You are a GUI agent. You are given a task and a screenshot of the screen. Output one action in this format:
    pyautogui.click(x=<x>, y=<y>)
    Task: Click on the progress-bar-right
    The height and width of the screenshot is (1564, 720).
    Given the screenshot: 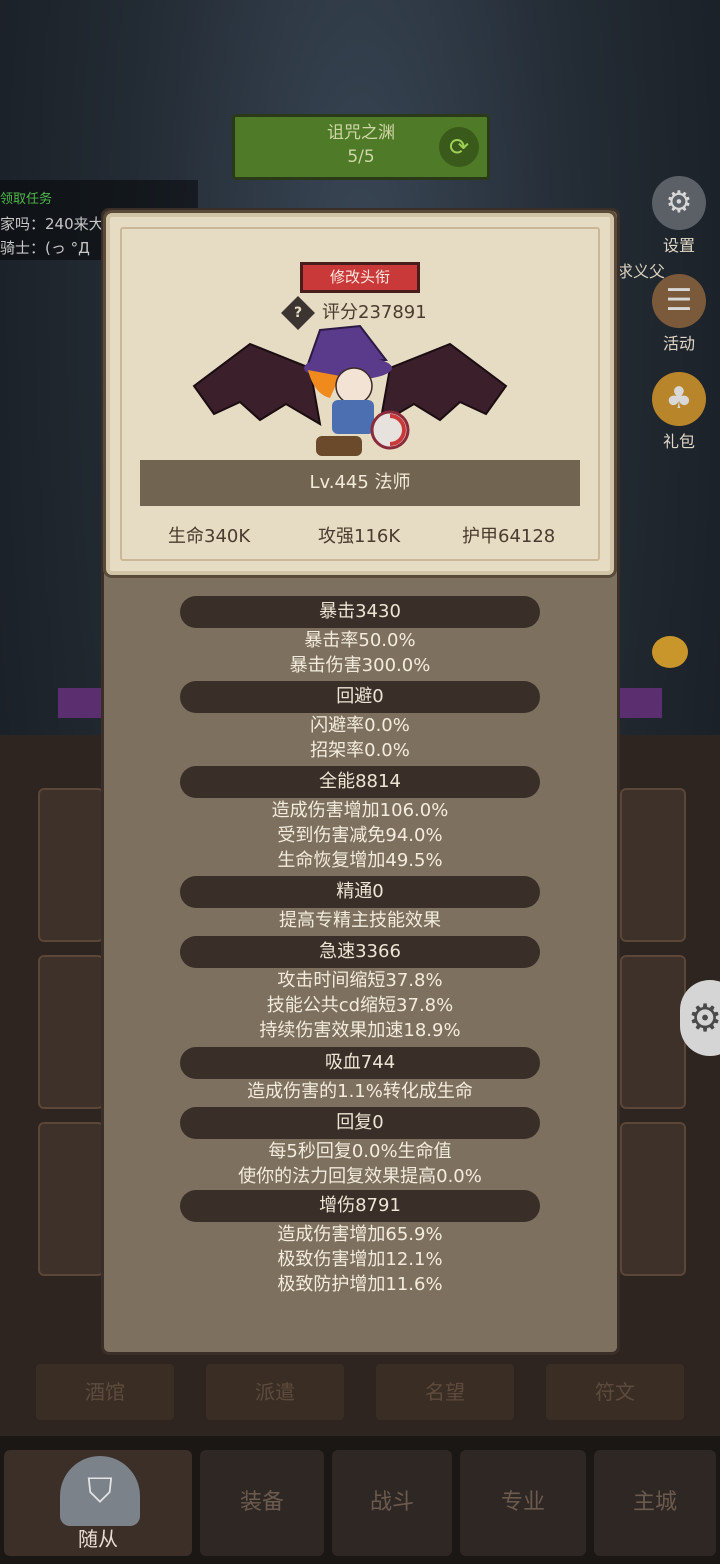 What is the action you would take?
    pyautogui.click(x=640, y=703)
    